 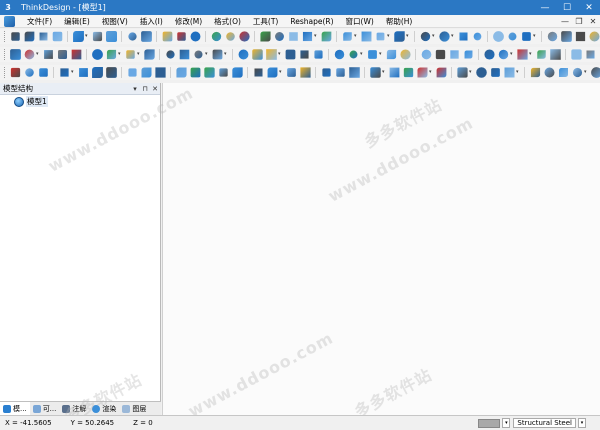 What do you see at coordinates (582, 423) in the screenshot?
I see `material-dropdown-button: ▾` at bounding box center [582, 423].